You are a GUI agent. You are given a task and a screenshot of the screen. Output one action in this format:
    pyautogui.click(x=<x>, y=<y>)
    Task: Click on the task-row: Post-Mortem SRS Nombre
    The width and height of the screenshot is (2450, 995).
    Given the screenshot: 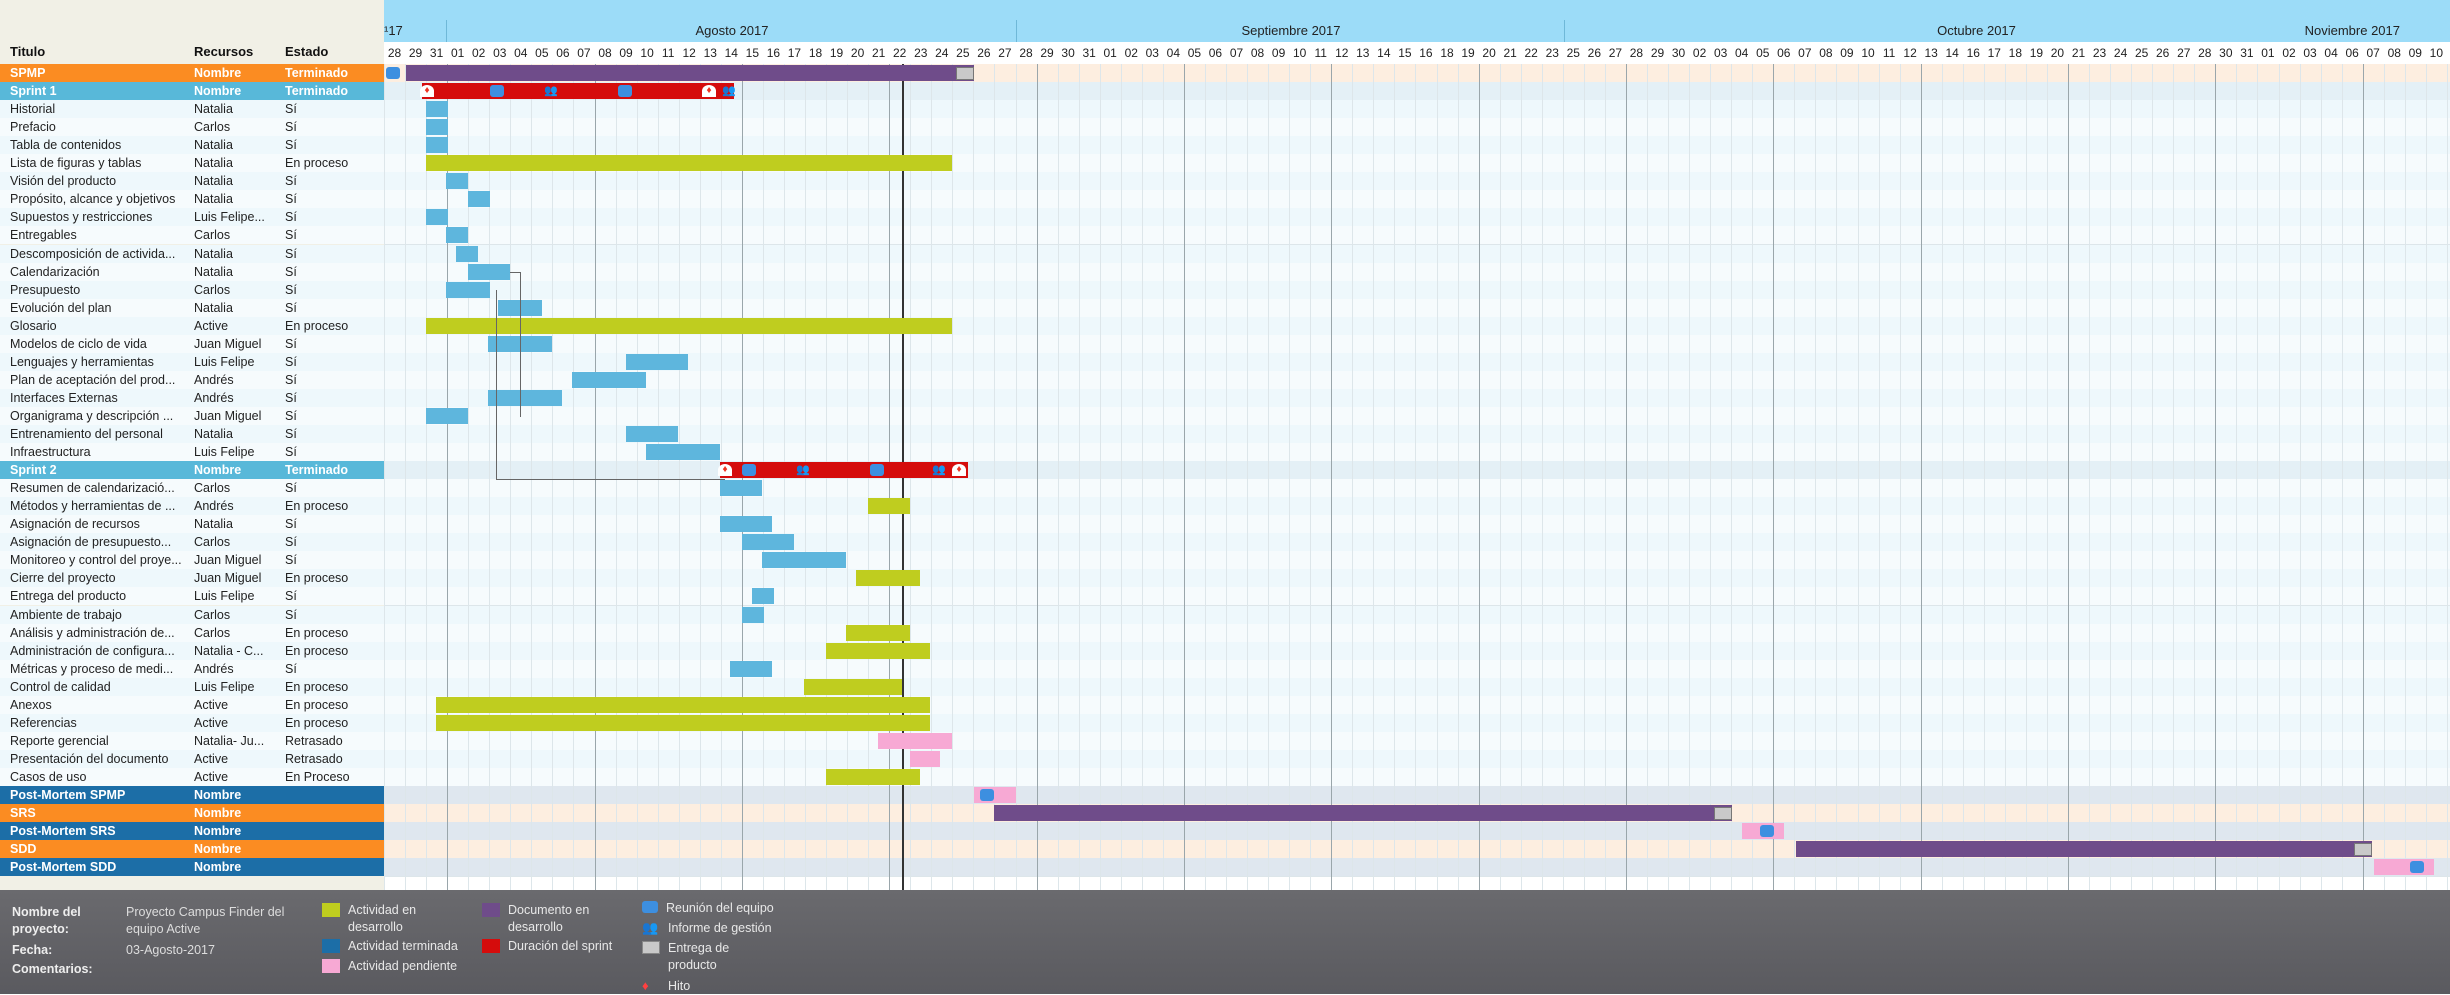 What is the action you would take?
    pyautogui.click(x=192, y=831)
    